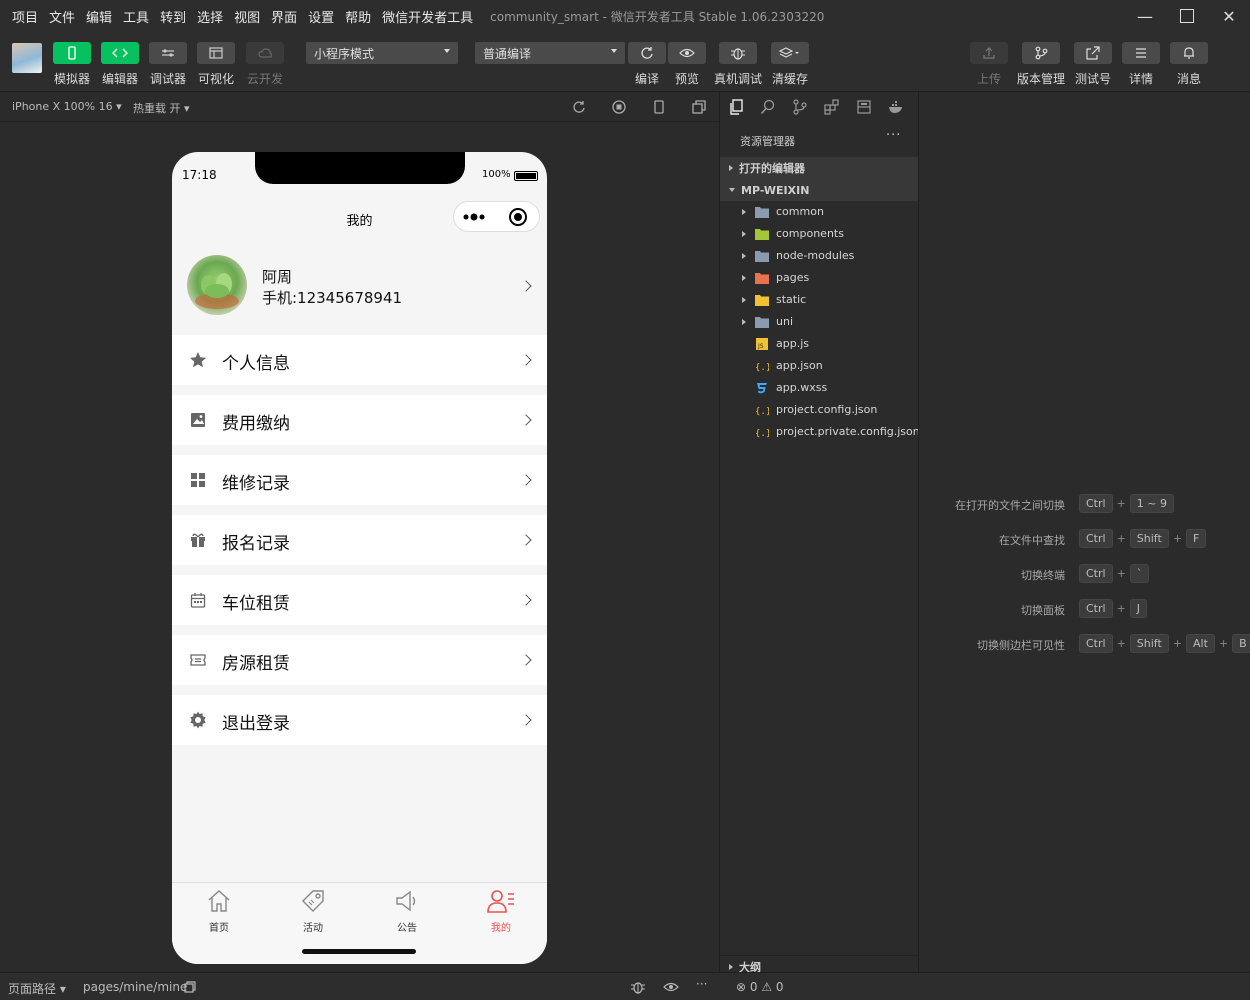 This screenshot has height=1000, width=1250. What do you see at coordinates (1093, 53) in the screenshot?
I see `external-button` at bounding box center [1093, 53].